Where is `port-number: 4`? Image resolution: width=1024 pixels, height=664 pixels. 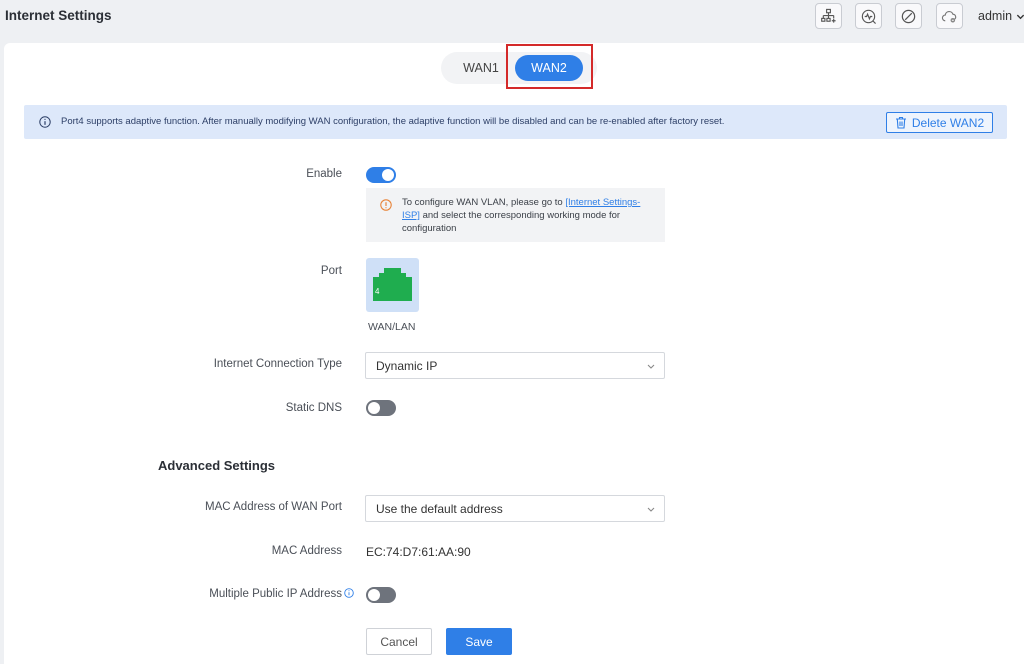 port-number: 4 is located at coordinates (377, 291).